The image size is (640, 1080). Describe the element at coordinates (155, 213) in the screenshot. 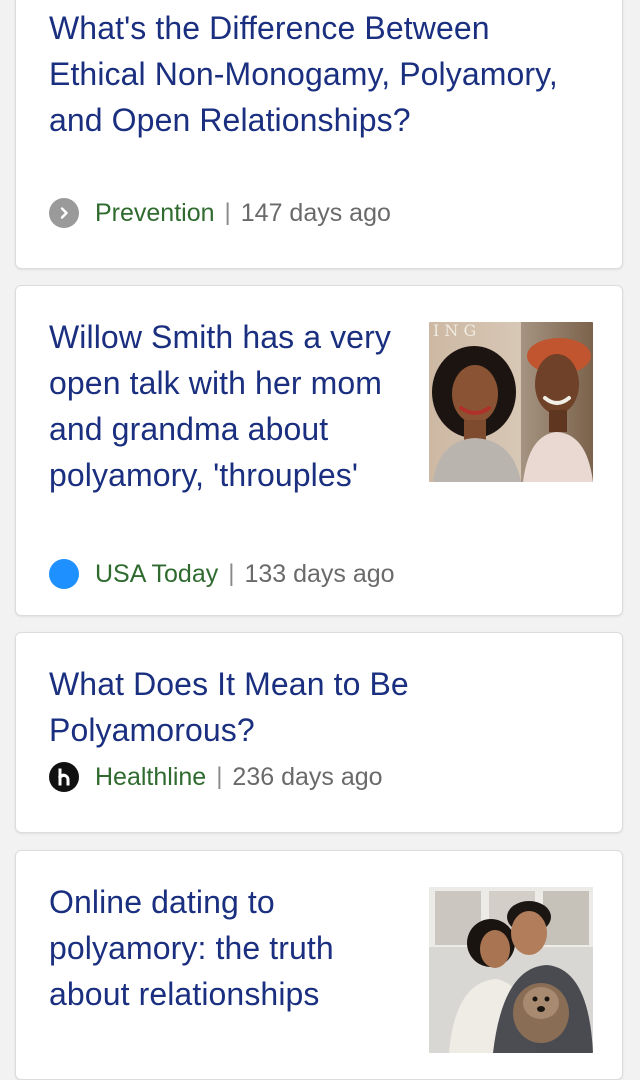

I see `source-link: Prevention` at that location.